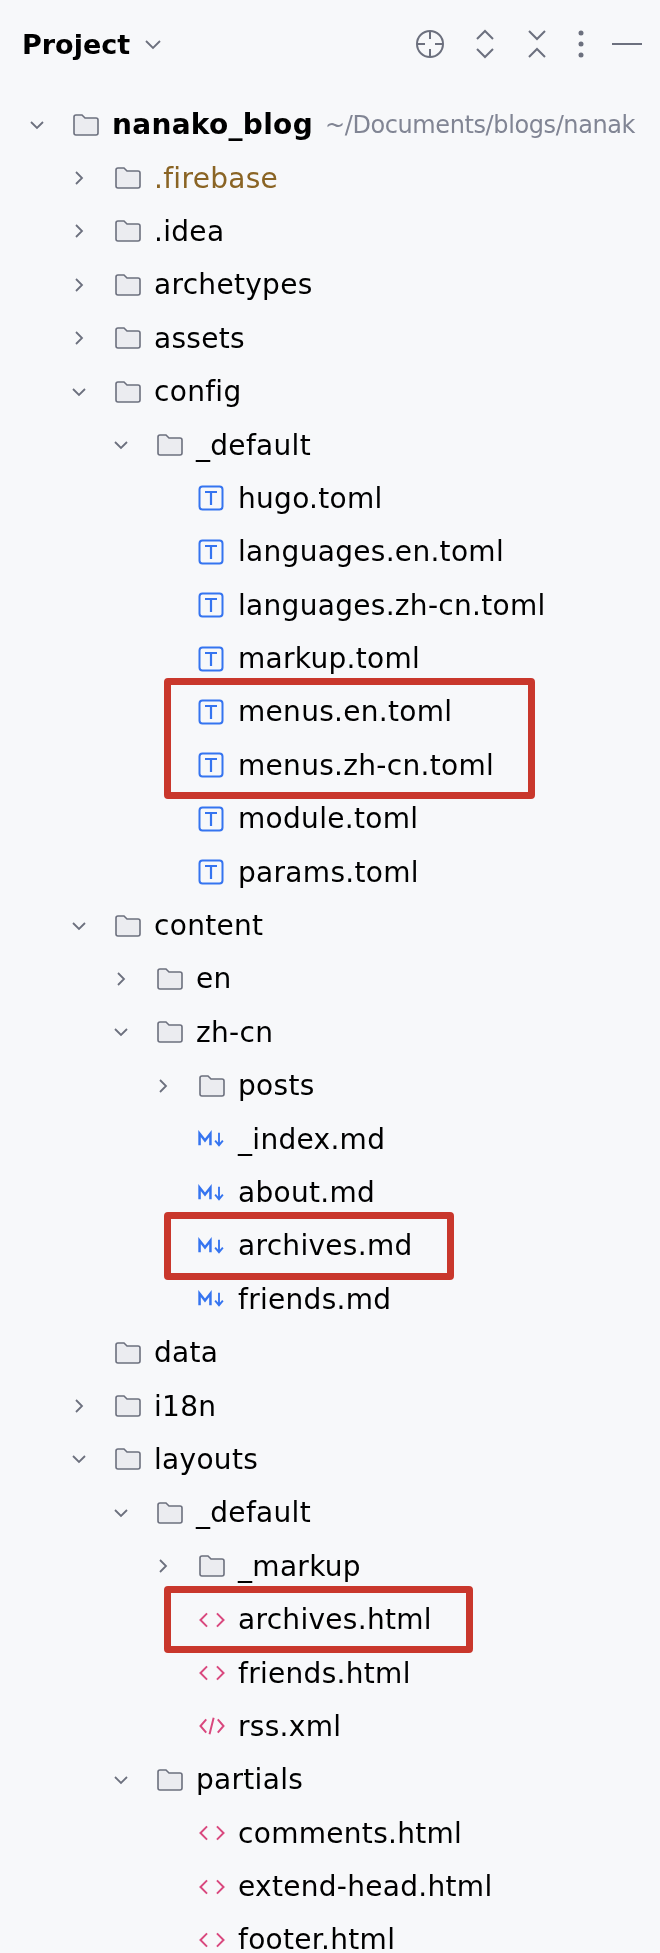 This screenshot has height=1953, width=660. Describe the element at coordinates (335, 1620) in the screenshot. I see `file-name: archives.html` at that location.